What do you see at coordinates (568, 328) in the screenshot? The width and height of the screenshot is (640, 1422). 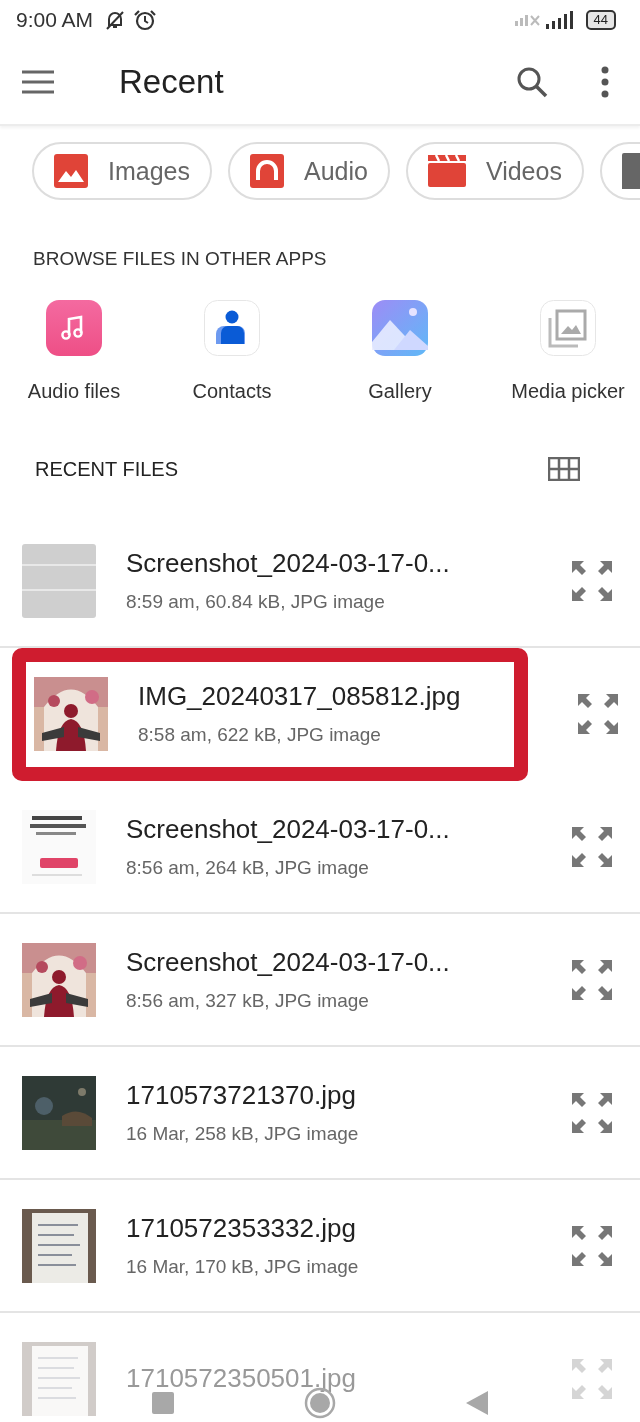 I see `photo-stack-icon` at bounding box center [568, 328].